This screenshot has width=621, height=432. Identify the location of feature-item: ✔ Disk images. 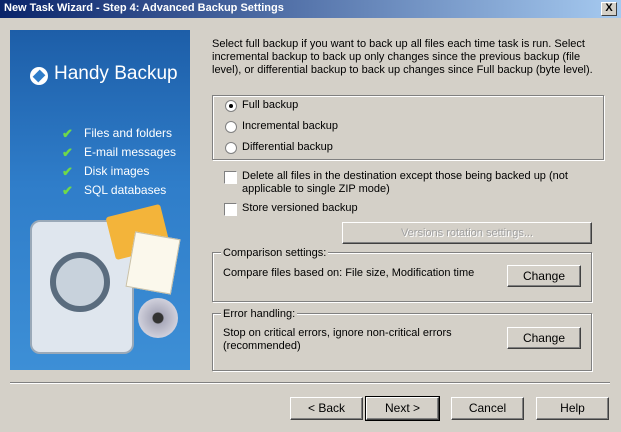
(106, 171).